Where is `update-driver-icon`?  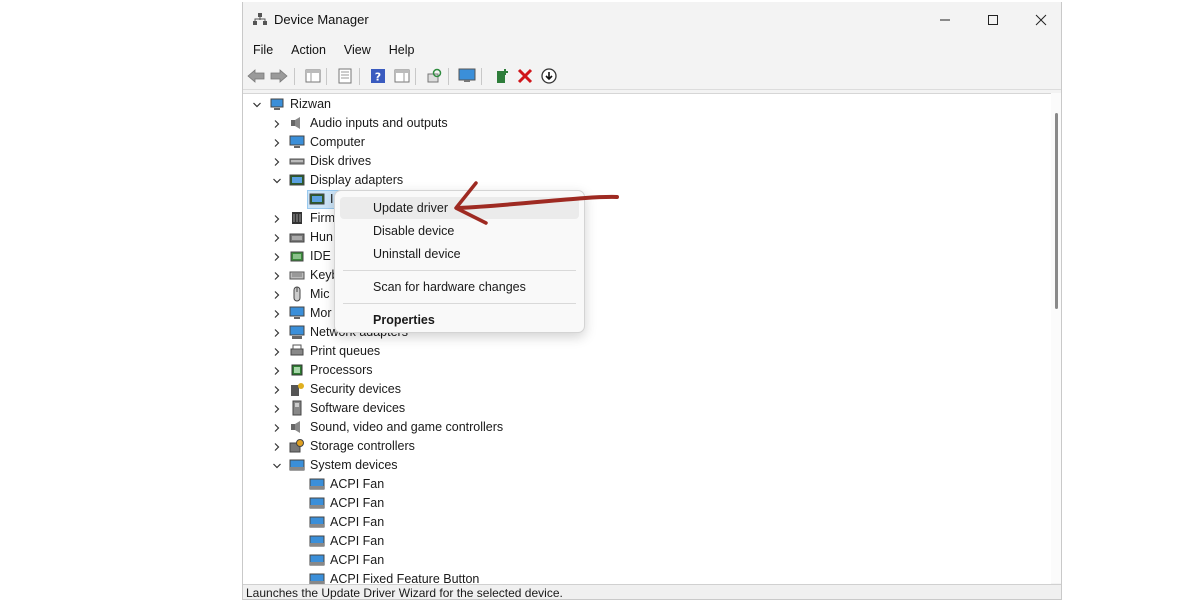 update-driver-icon is located at coordinates (502, 76).